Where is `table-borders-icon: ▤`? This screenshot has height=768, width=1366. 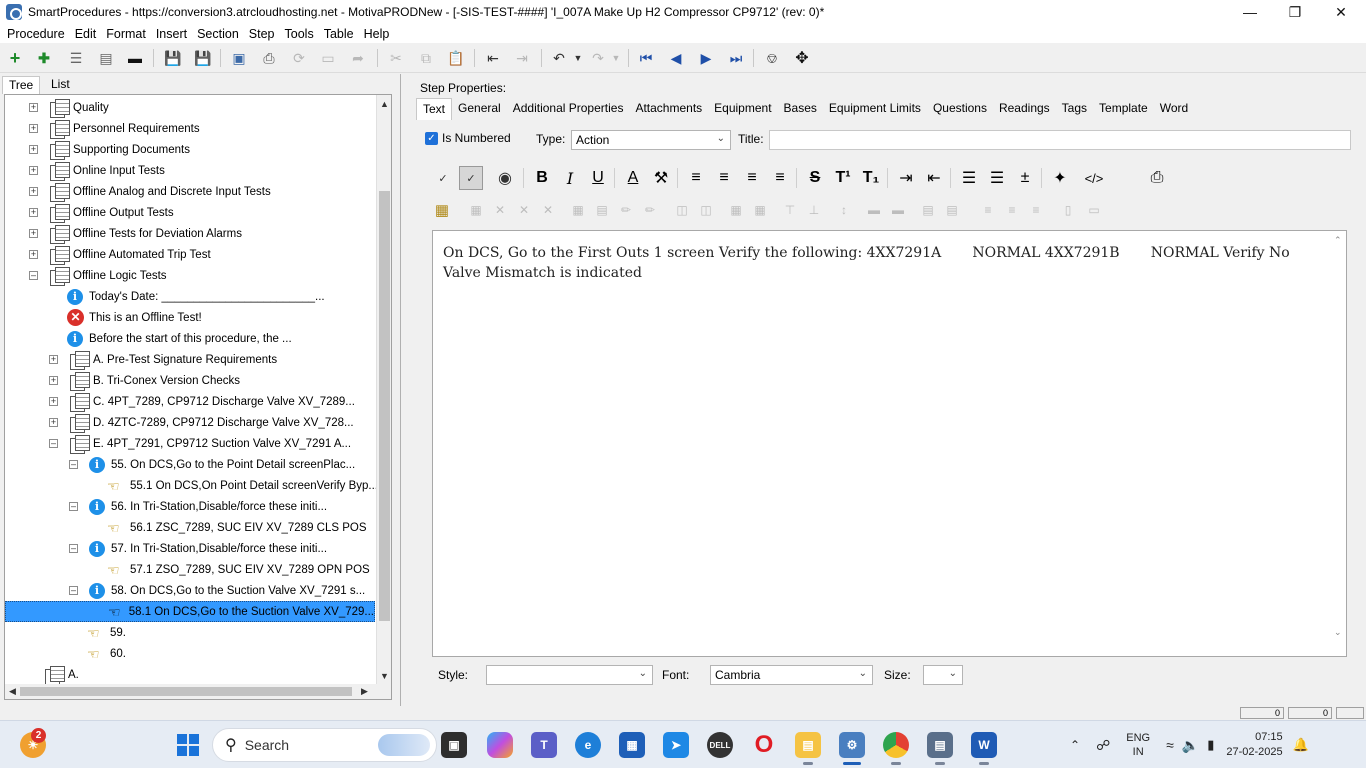
table-borders-icon: ▤ is located at coordinates (928, 210).